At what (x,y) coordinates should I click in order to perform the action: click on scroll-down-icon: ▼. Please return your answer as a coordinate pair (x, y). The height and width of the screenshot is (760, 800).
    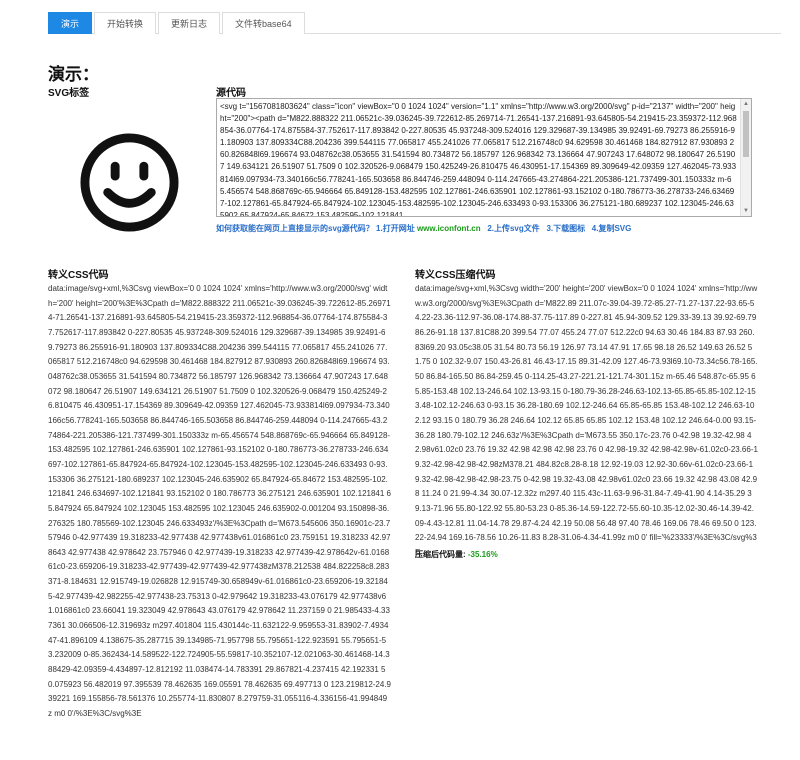
    Looking at the image, I should click on (746, 211).